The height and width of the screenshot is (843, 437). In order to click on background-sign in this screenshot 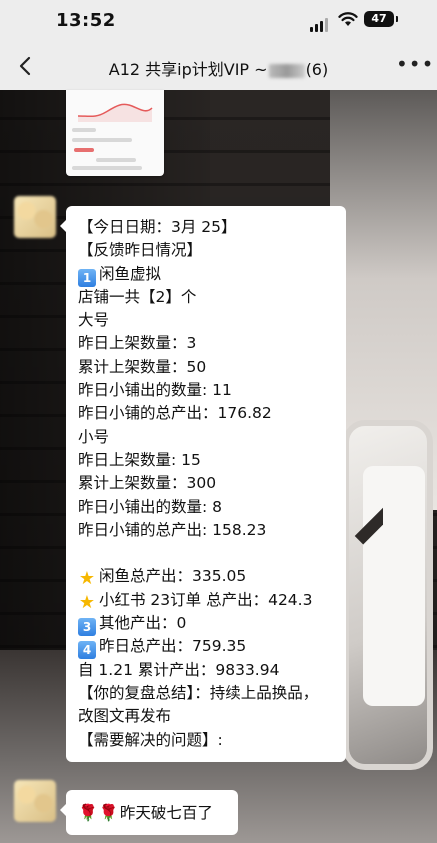, I will do `click(388, 595)`.